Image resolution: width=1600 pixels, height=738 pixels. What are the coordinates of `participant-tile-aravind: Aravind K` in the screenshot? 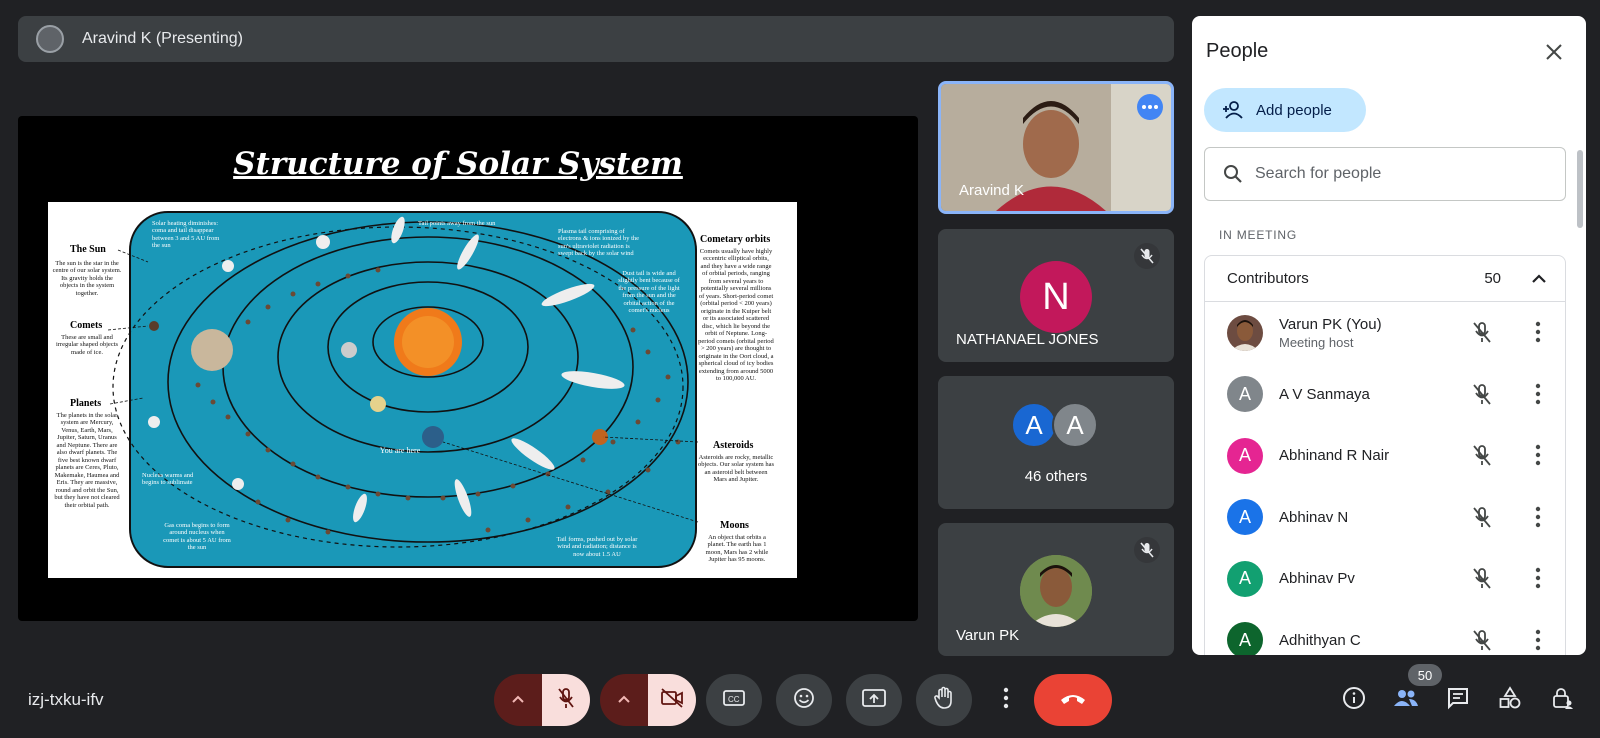 It's located at (1056, 147).